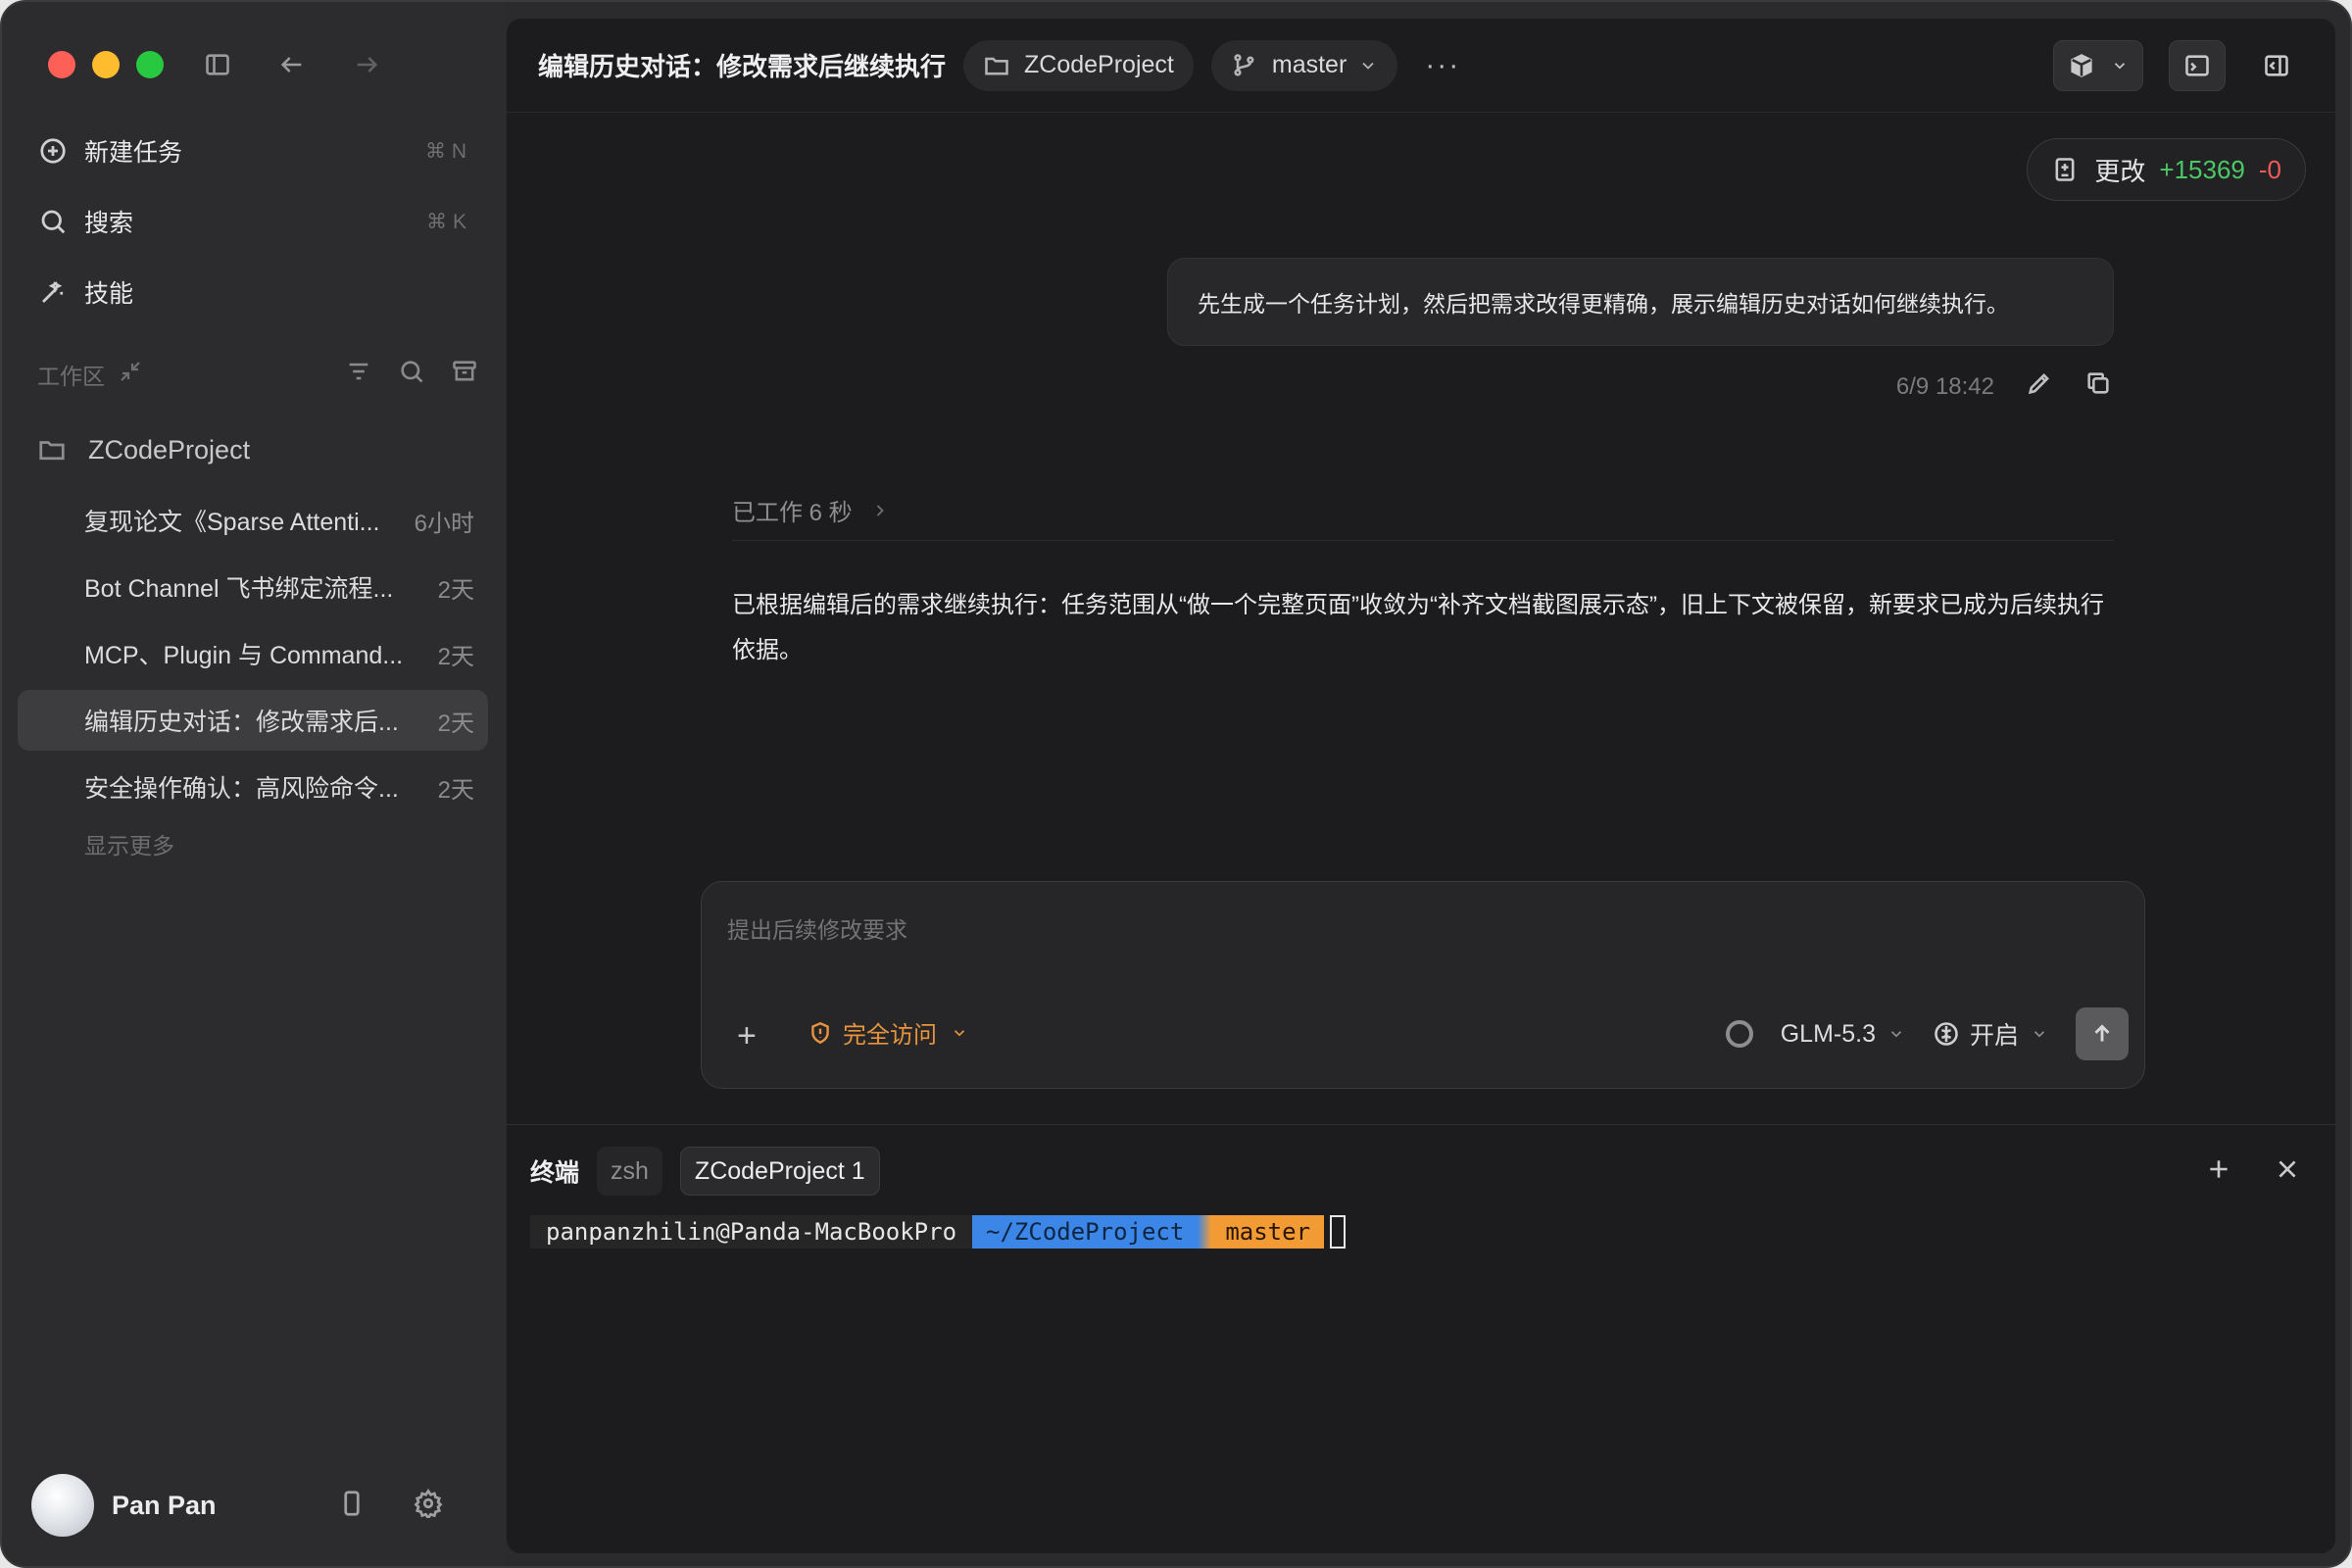 Image resolution: width=2352 pixels, height=1568 pixels. Describe the element at coordinates (880, 510) in the screenshot. I see `chevron-right-icon` at that location.